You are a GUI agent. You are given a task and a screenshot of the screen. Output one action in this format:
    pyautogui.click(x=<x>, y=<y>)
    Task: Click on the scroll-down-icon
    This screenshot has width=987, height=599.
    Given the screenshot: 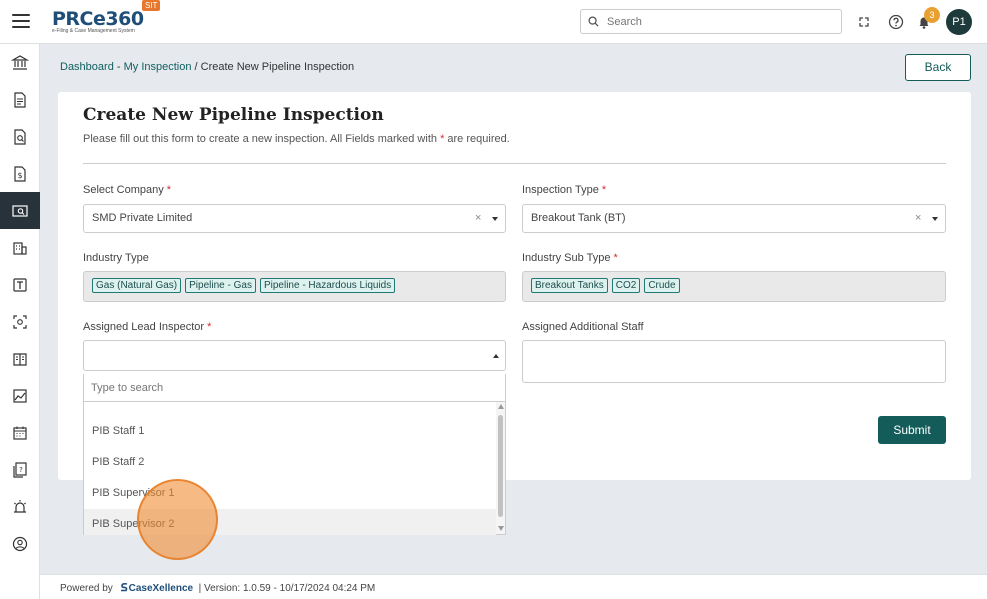 What is the action you would take?
    pyautogui.click(x=501, y=528)
    